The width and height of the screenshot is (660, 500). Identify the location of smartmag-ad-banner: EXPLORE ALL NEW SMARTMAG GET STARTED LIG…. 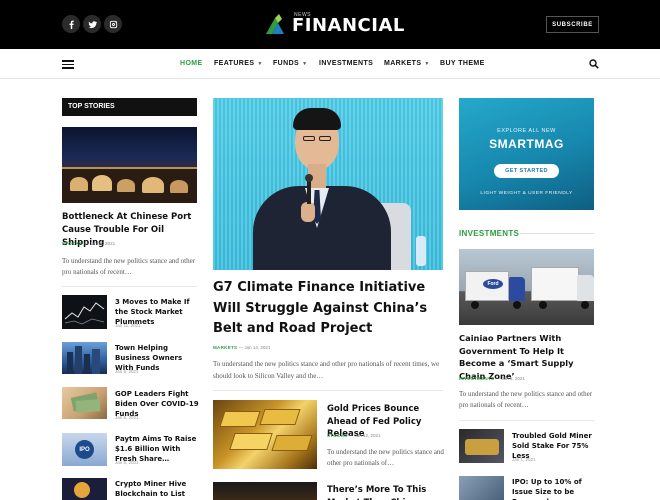
(526, 154).